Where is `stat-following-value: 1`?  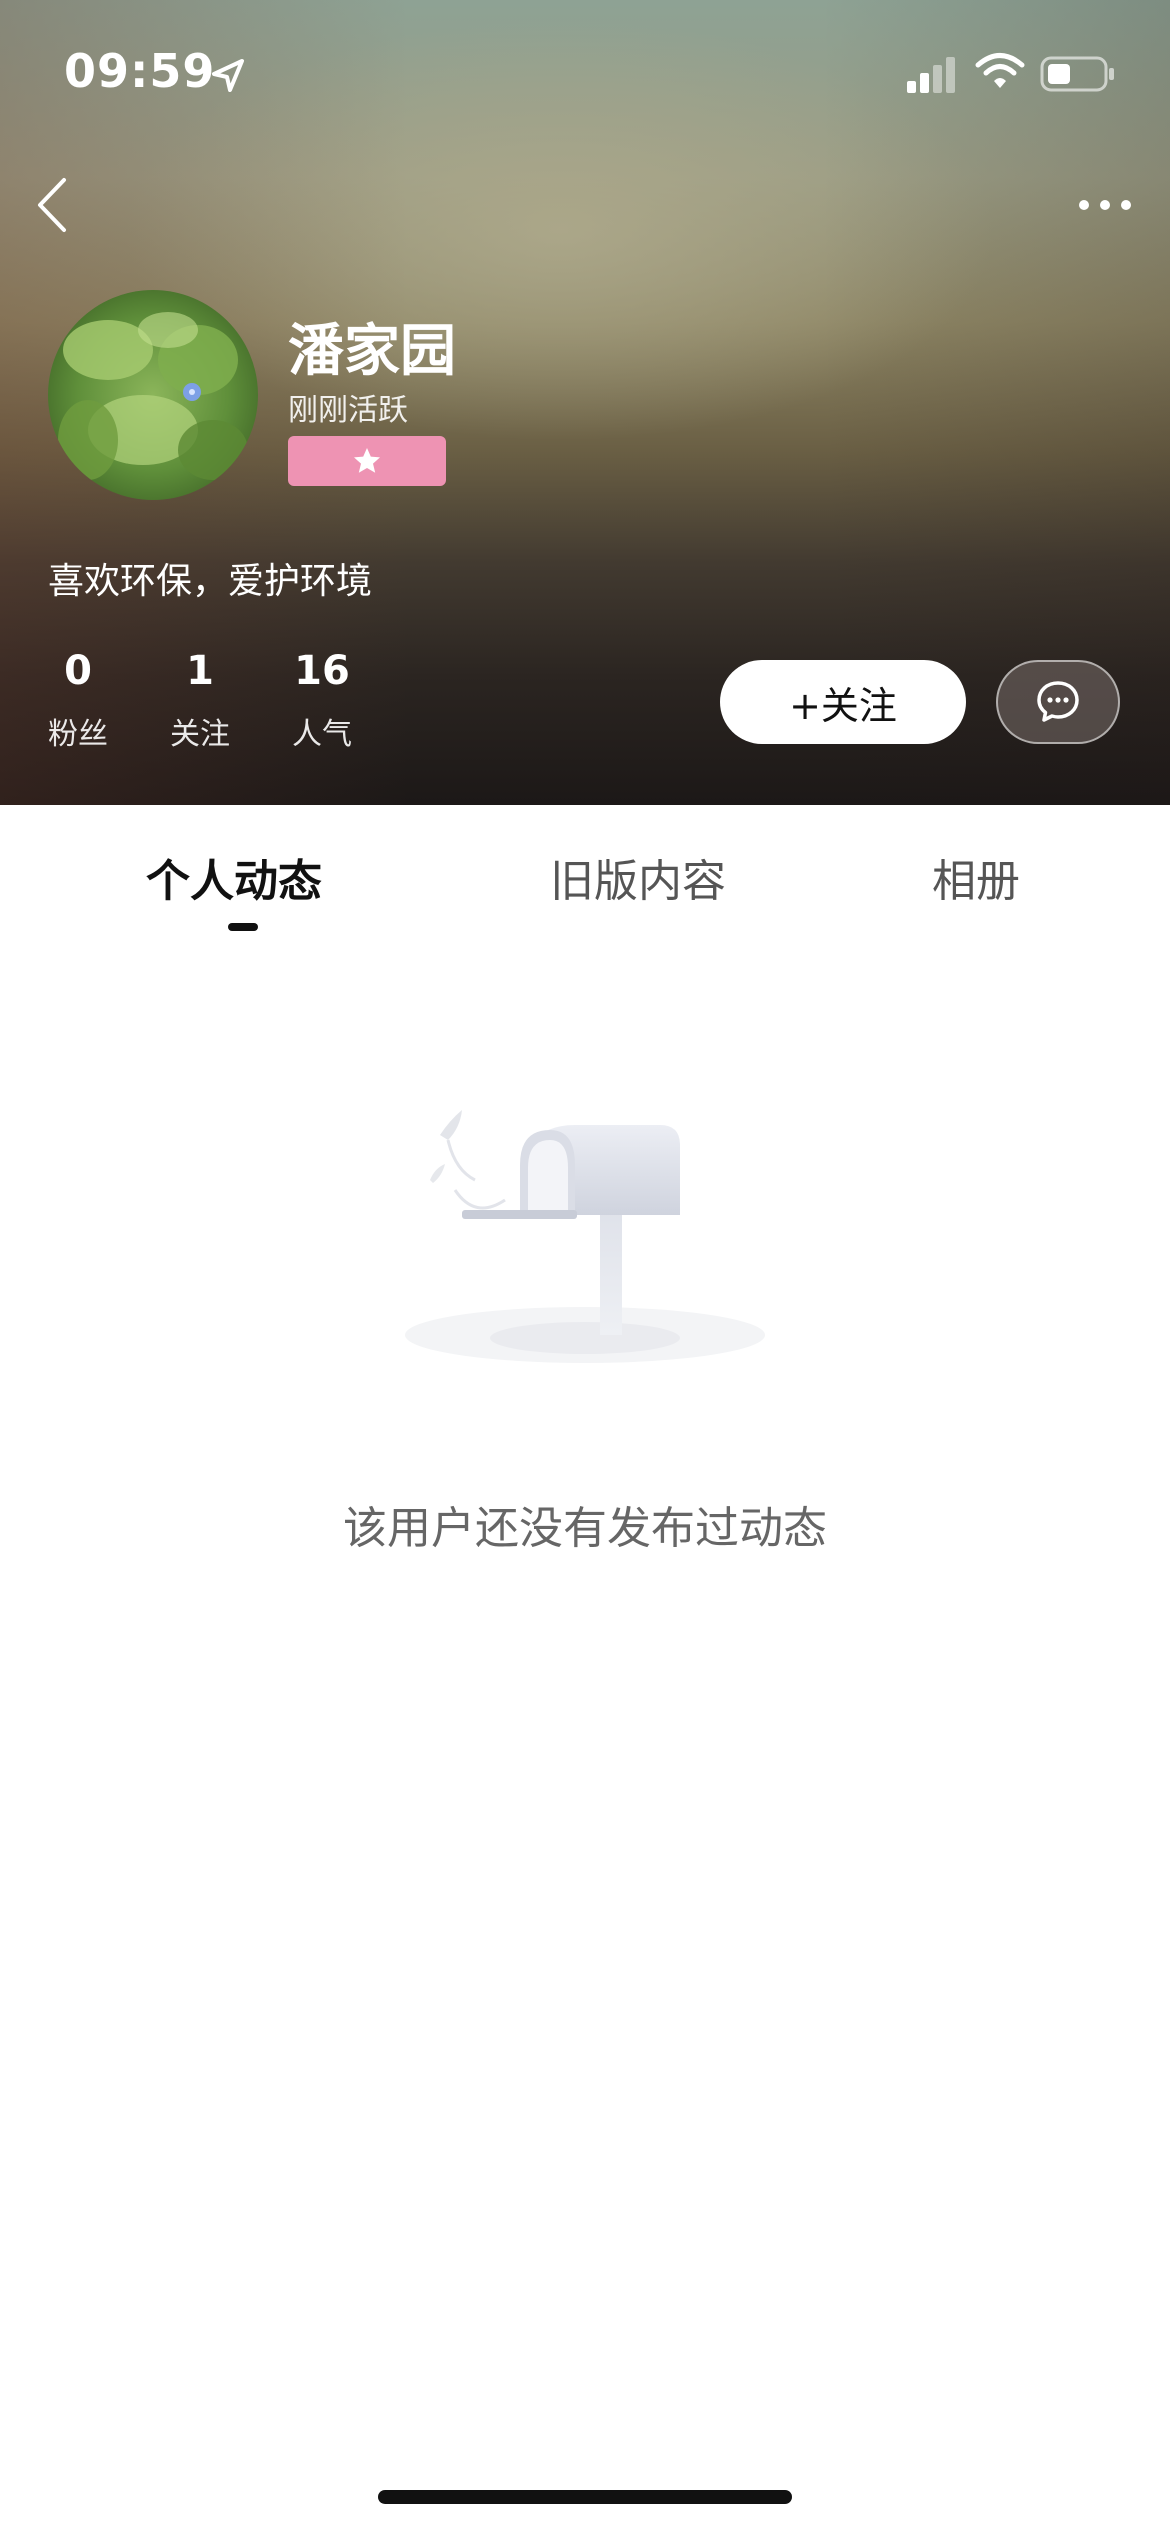
stat-following-value: 1 is located at coordinates (200, 671).